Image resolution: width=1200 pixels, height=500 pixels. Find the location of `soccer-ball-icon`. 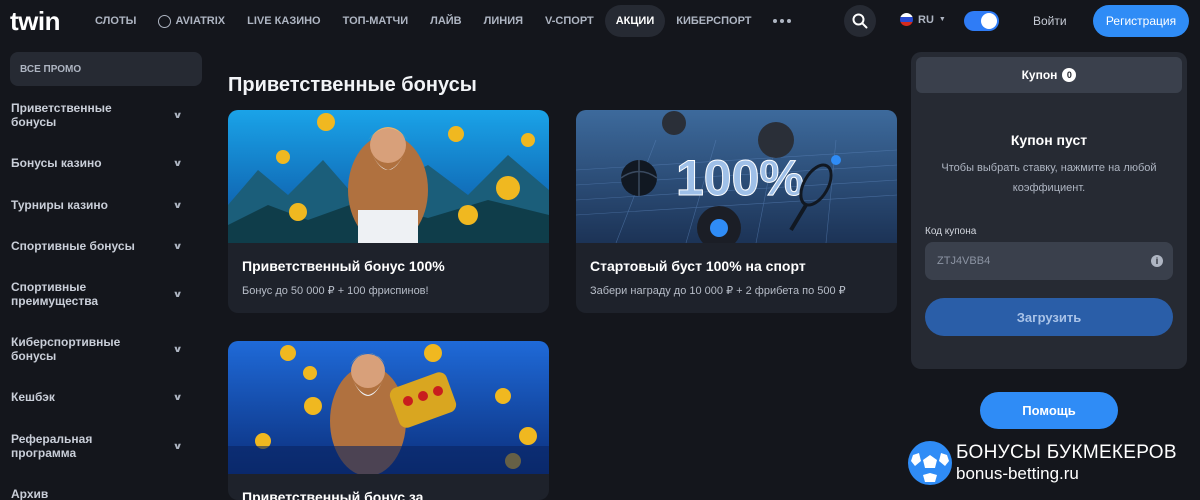

soccer-ball-icon is located at coordinates (930, 463).